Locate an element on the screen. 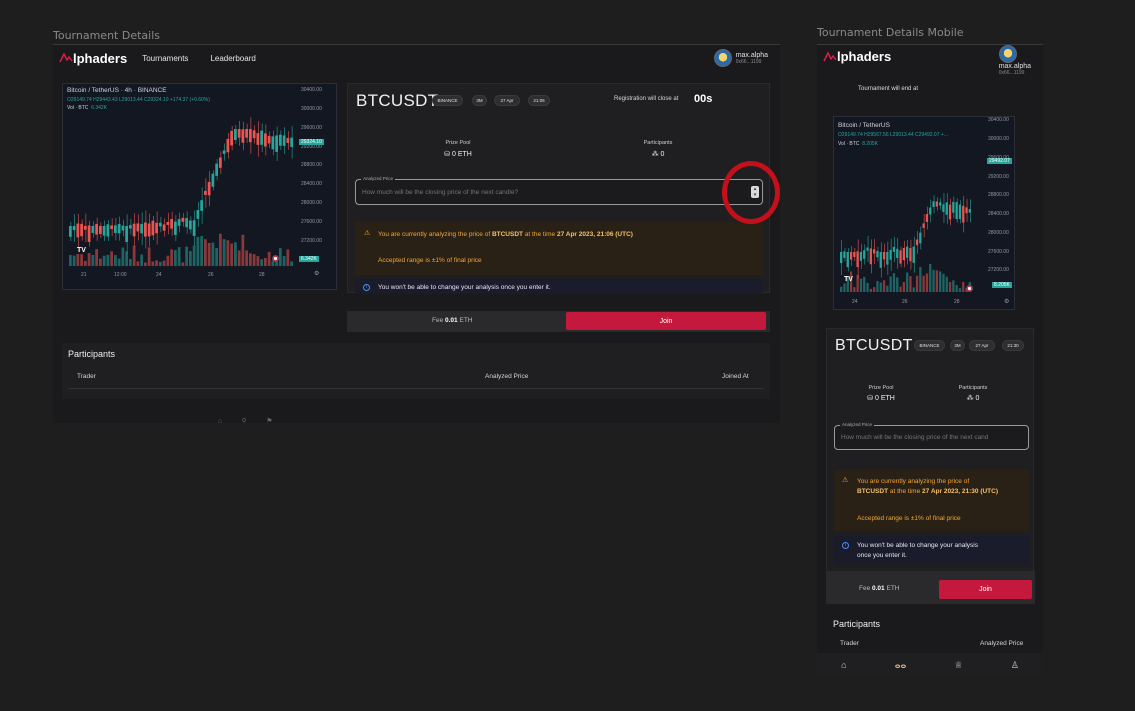  date-badge: 27 Apr is located at coordinates (507, 100).